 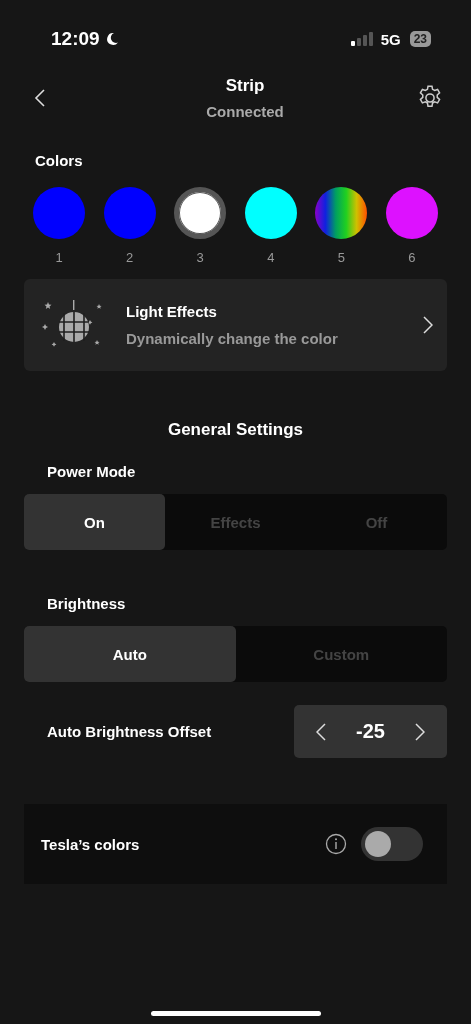 What do you see at coordinates (40, 98) in the screenshot?
I see `back-icon` at bounding box center [40, 98].